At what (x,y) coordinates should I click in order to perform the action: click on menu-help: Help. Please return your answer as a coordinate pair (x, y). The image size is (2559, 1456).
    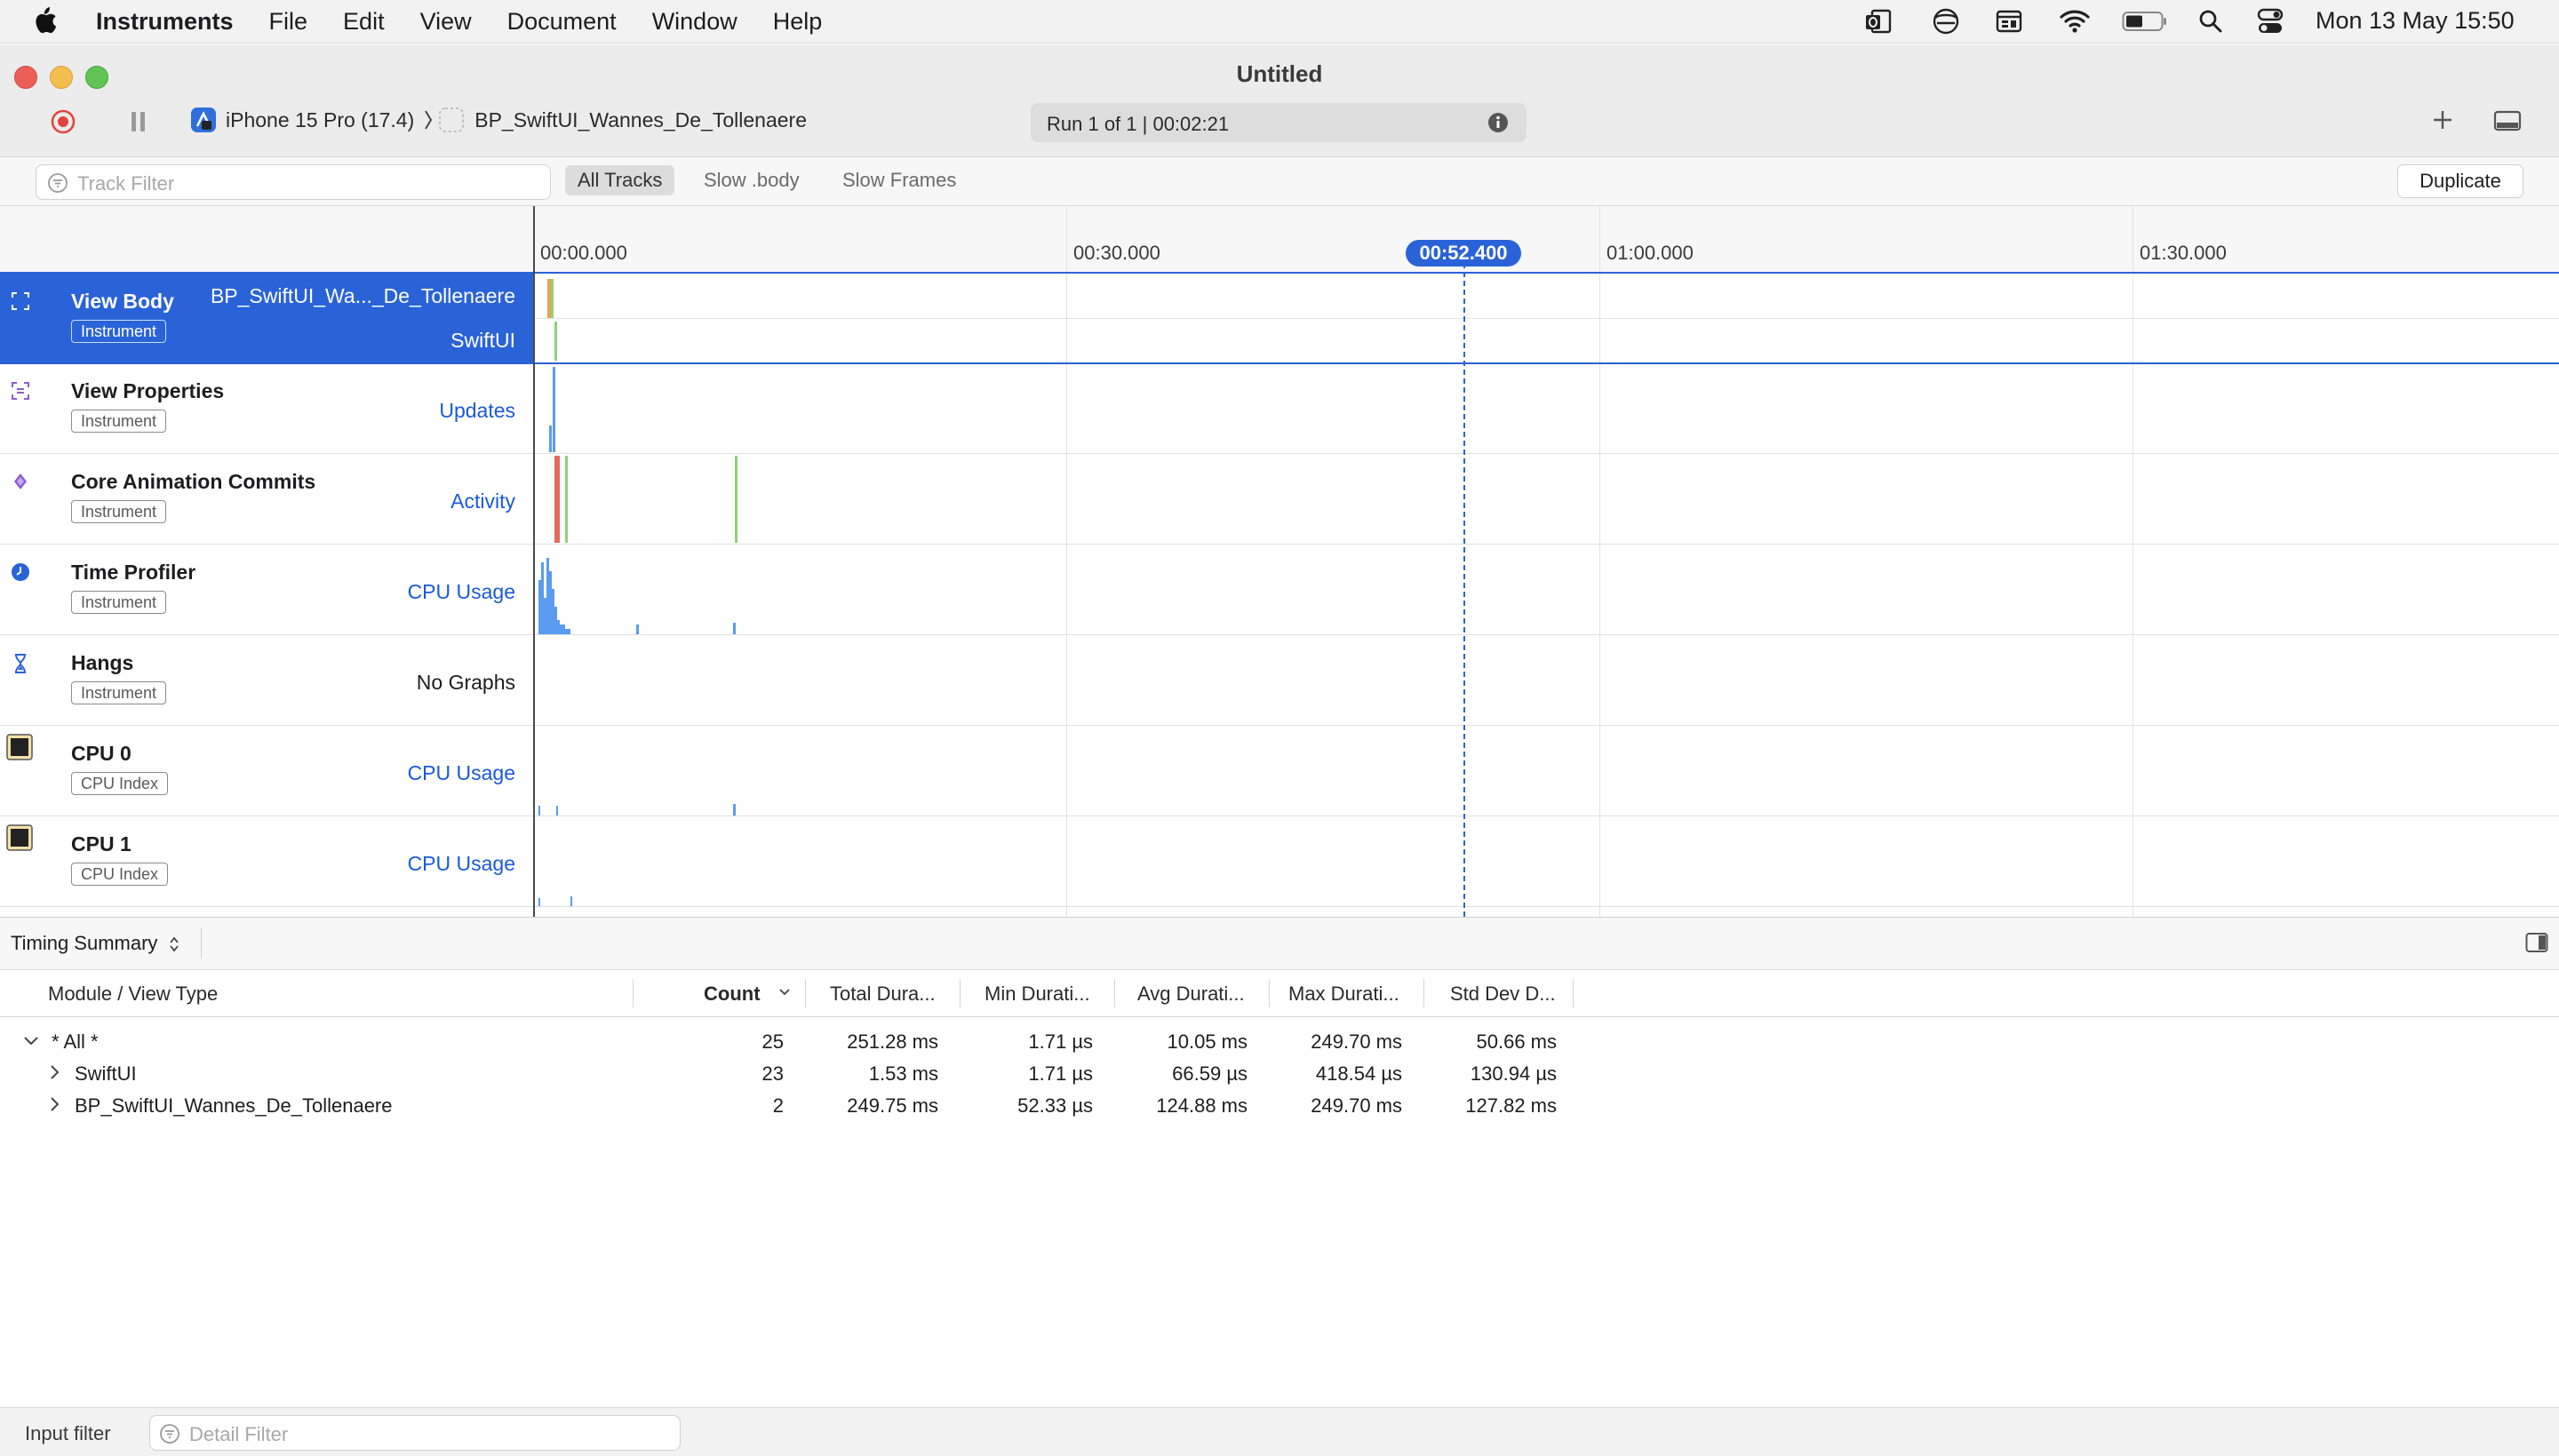
    Looking at the image, I should click on (798, 22).